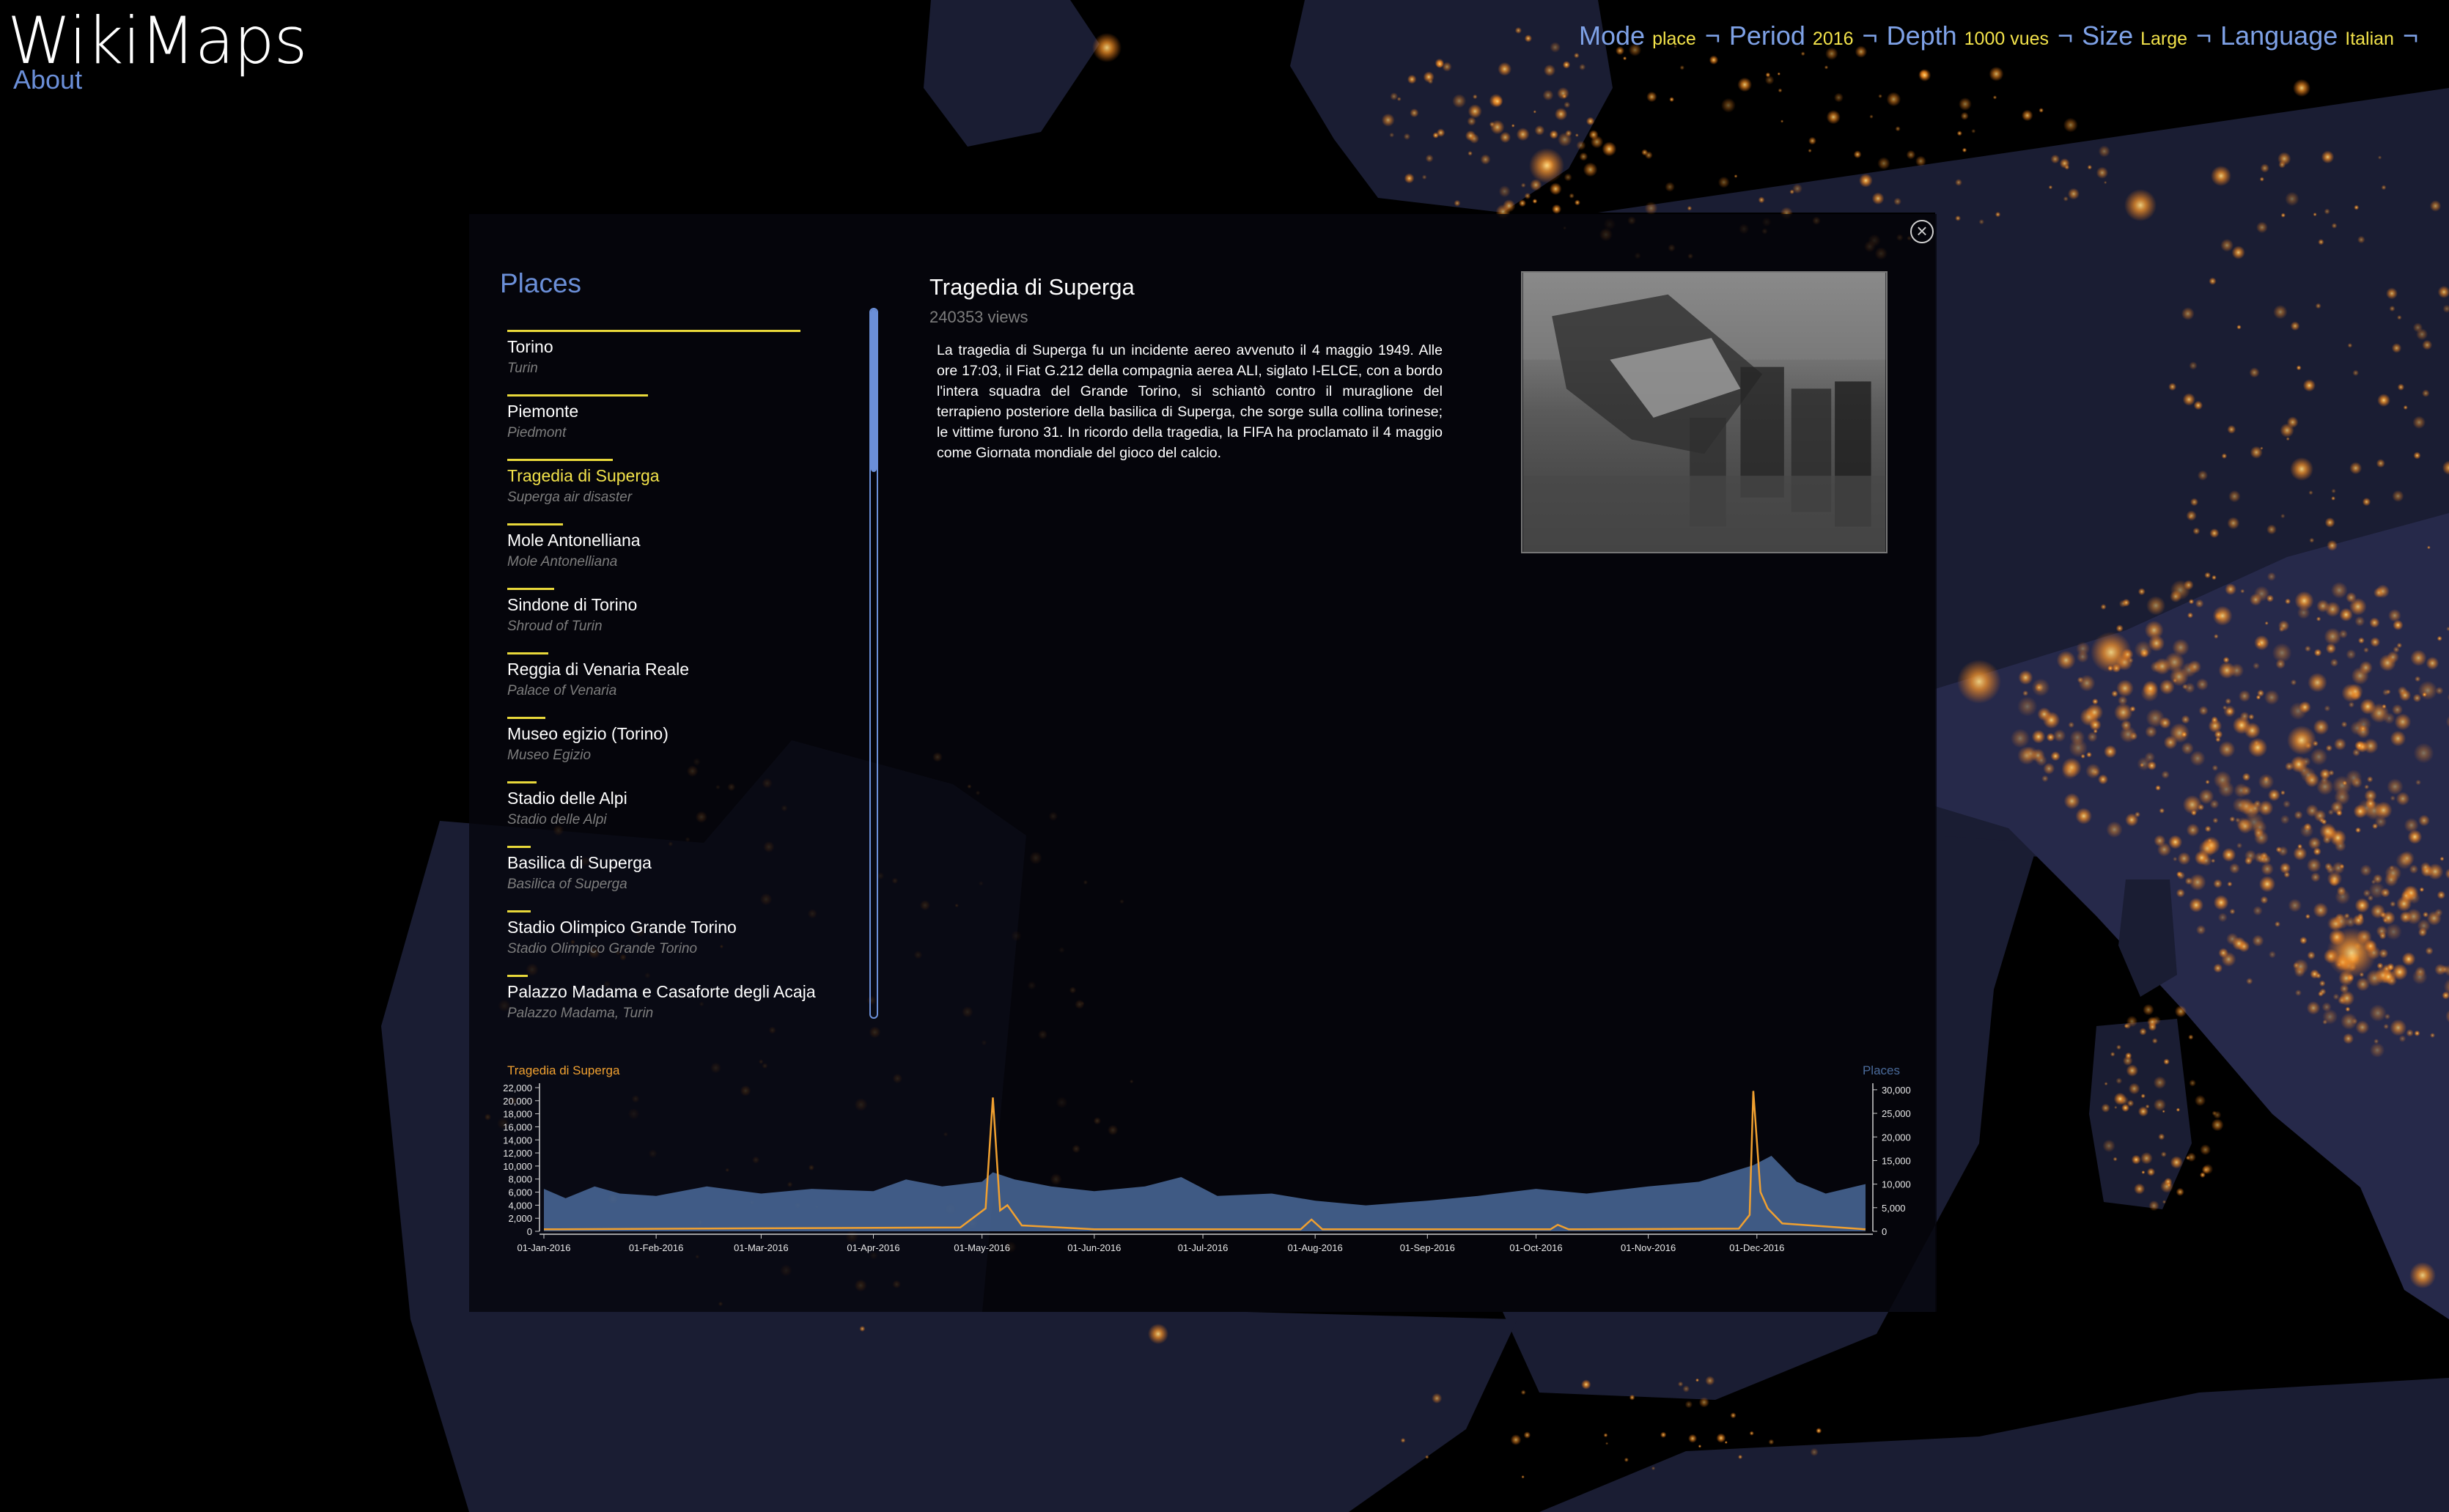  I want to click on nav-mode: Mode place, so click(1637, 36).